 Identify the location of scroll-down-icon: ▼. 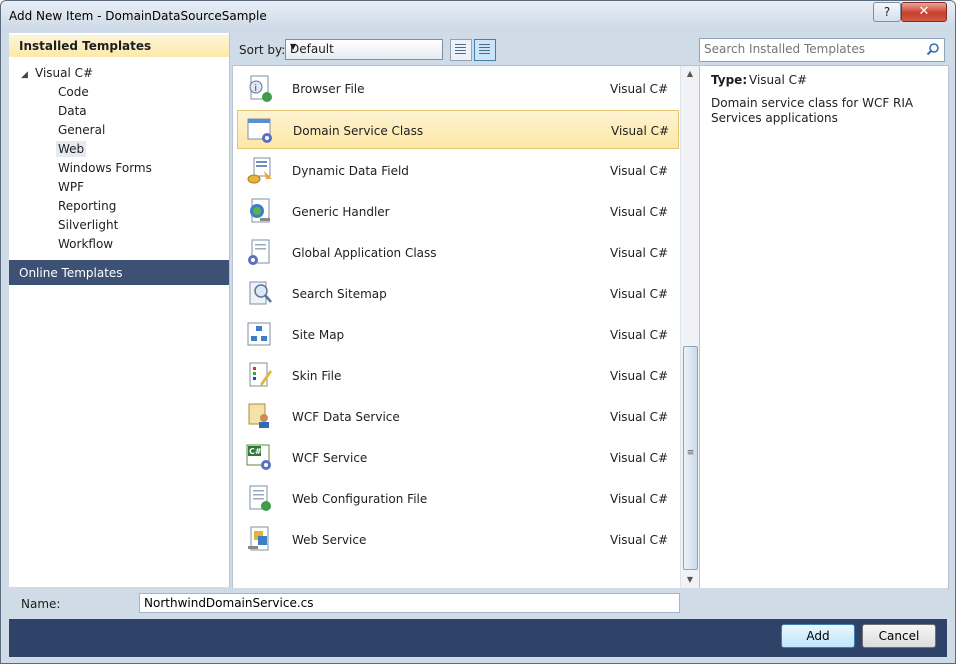
(690, 580).